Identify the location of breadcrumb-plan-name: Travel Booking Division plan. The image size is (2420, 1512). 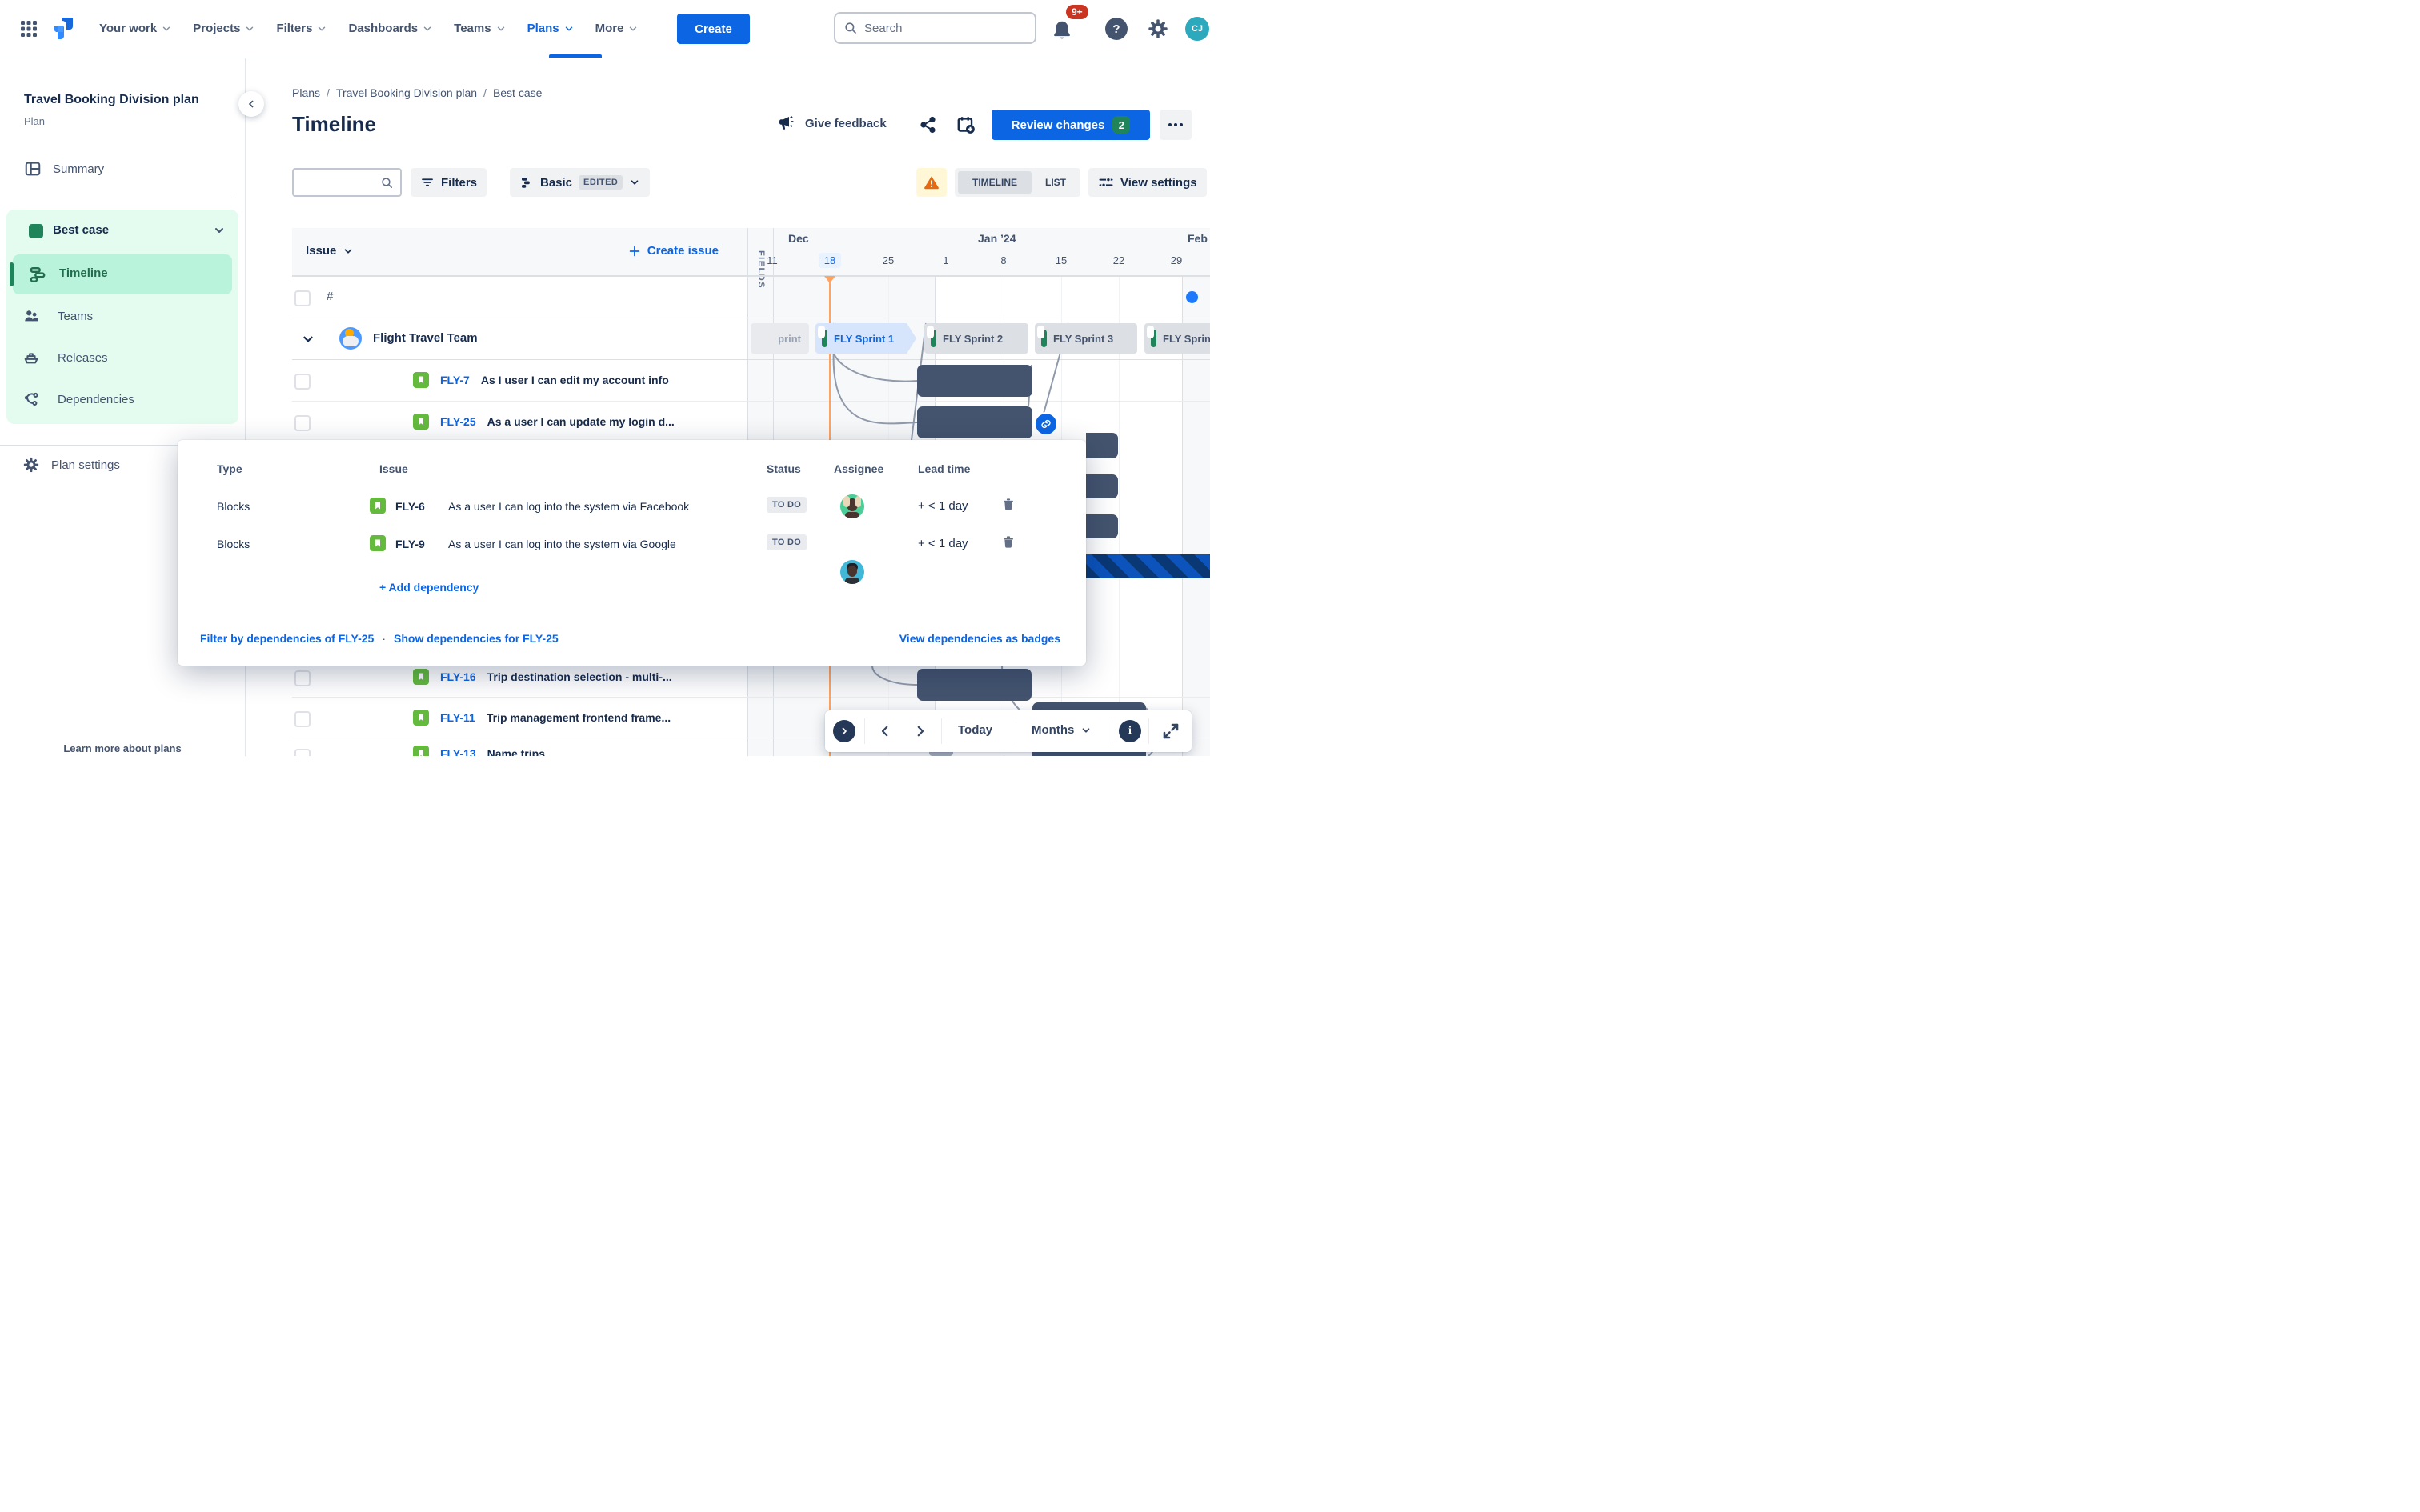
(406, 92).